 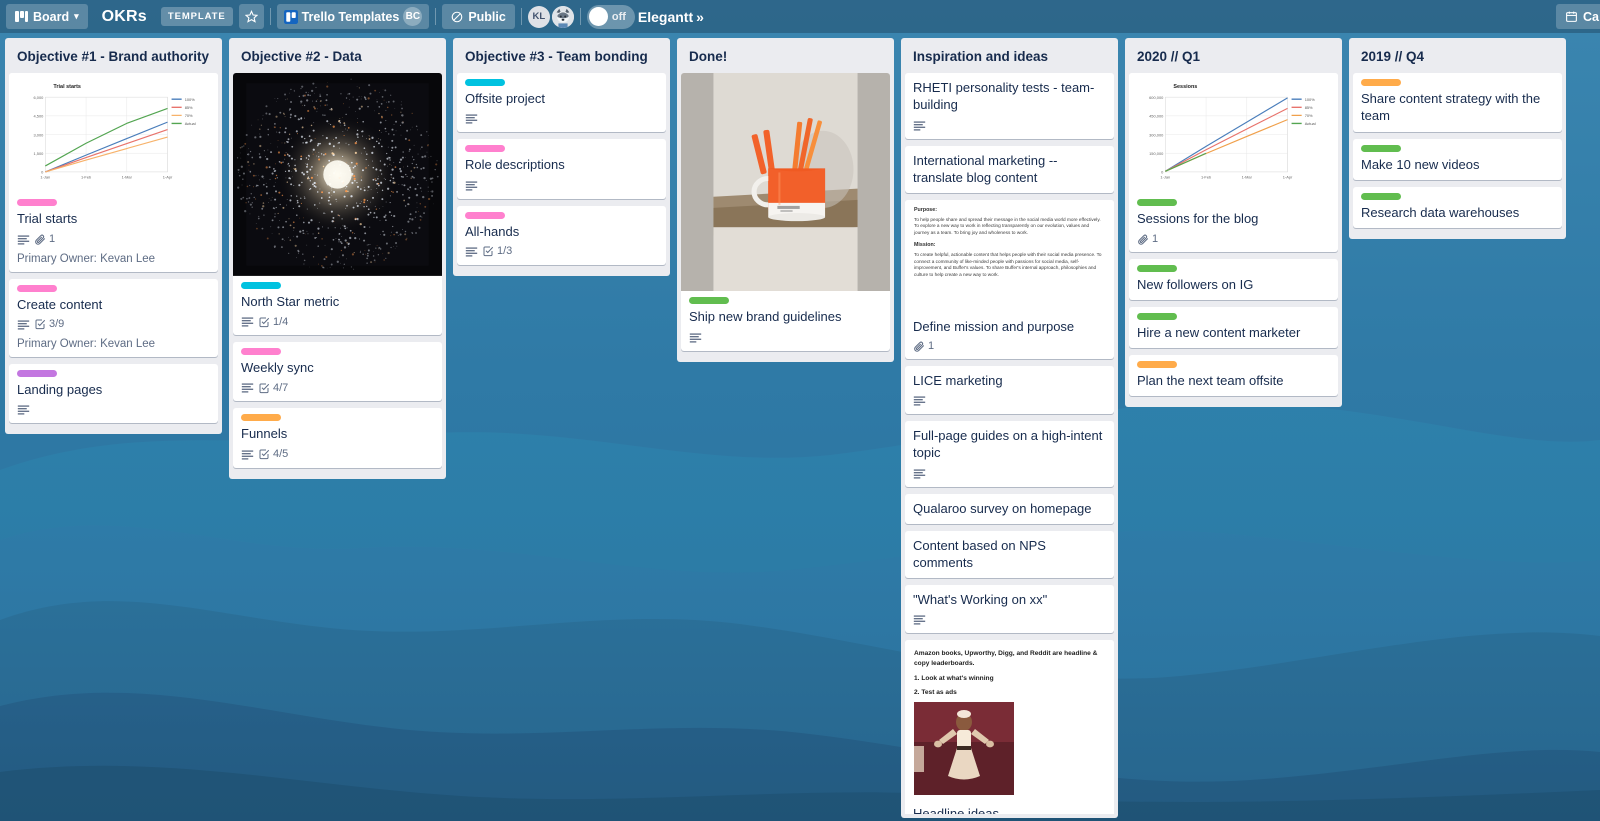 I want to click on card: Offsite project, so click(x=561, y=103).